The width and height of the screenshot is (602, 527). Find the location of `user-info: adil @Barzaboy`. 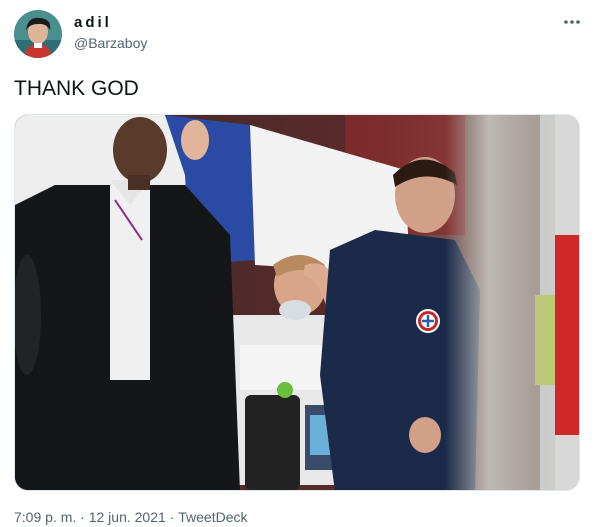

user-info: adil @Barzaboy is located at coordinates (110, 33).